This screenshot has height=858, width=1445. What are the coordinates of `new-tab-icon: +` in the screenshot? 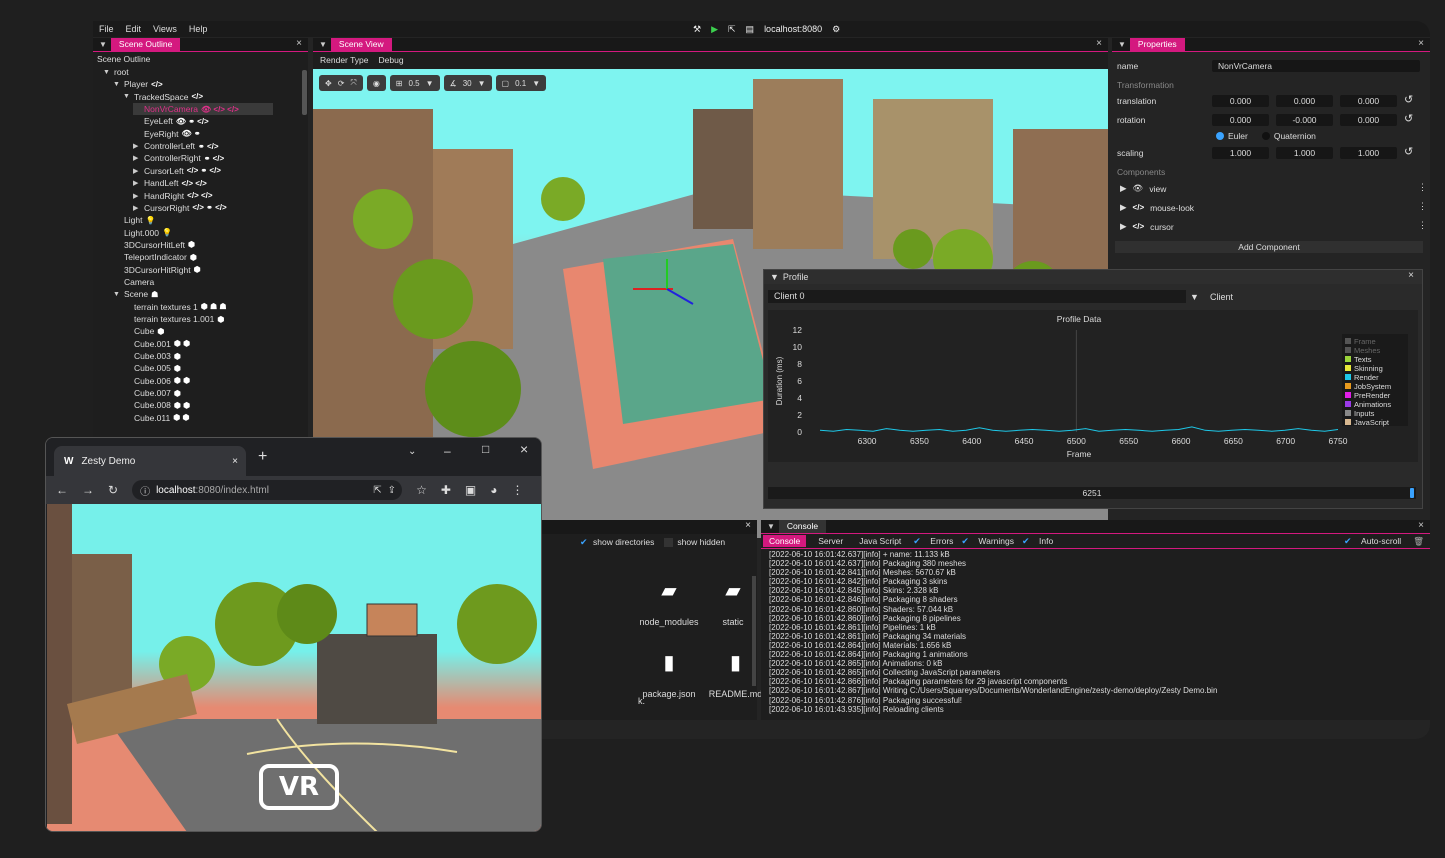 It's located at (262, 457).